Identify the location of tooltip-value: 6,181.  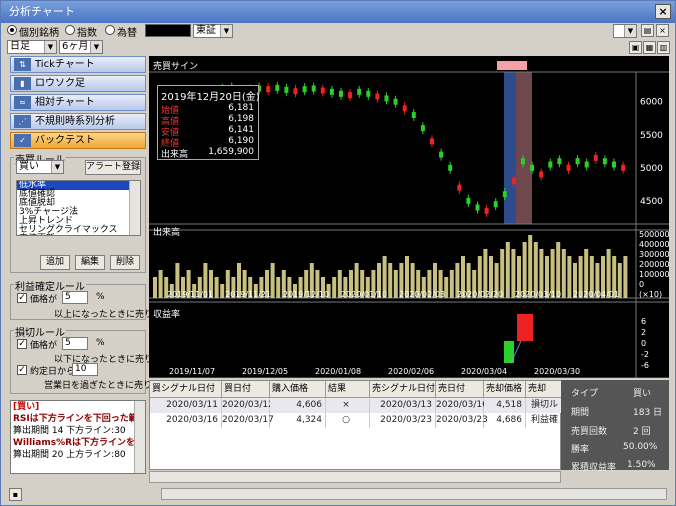
(241, 108).